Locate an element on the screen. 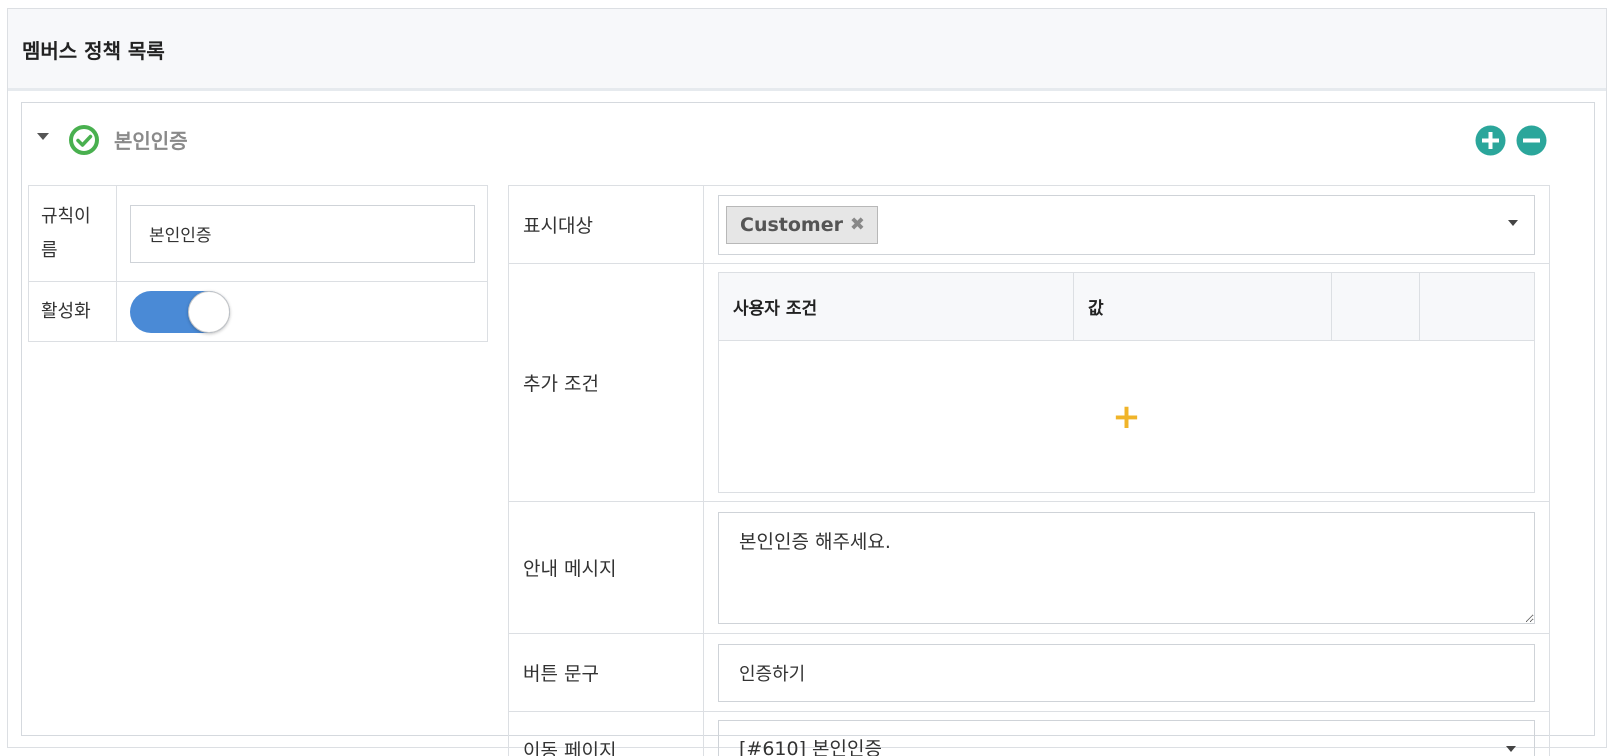 The width and height of the screenshot is (1614, 756). rule-name-input is located at coordinates (302, 233).